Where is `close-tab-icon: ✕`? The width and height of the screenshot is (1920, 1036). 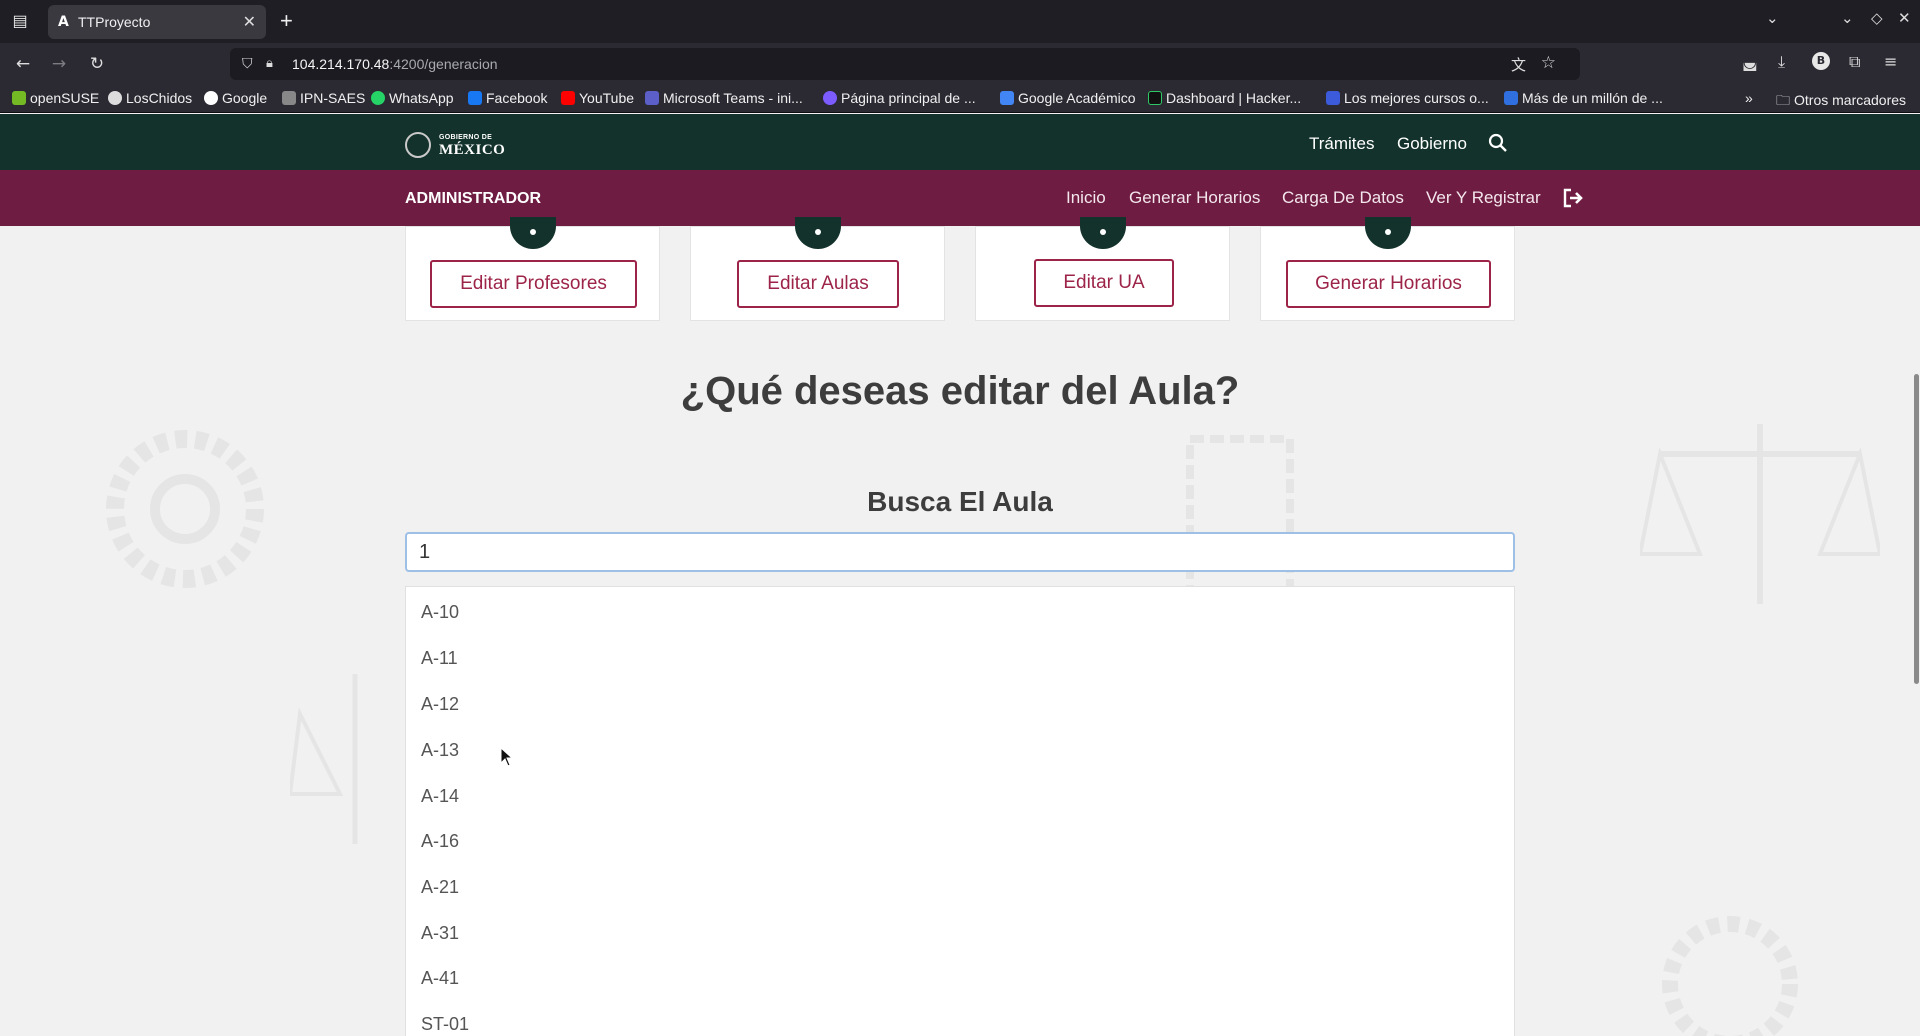
close-tab-icon: ✕ is located at coordinates (249, 22).